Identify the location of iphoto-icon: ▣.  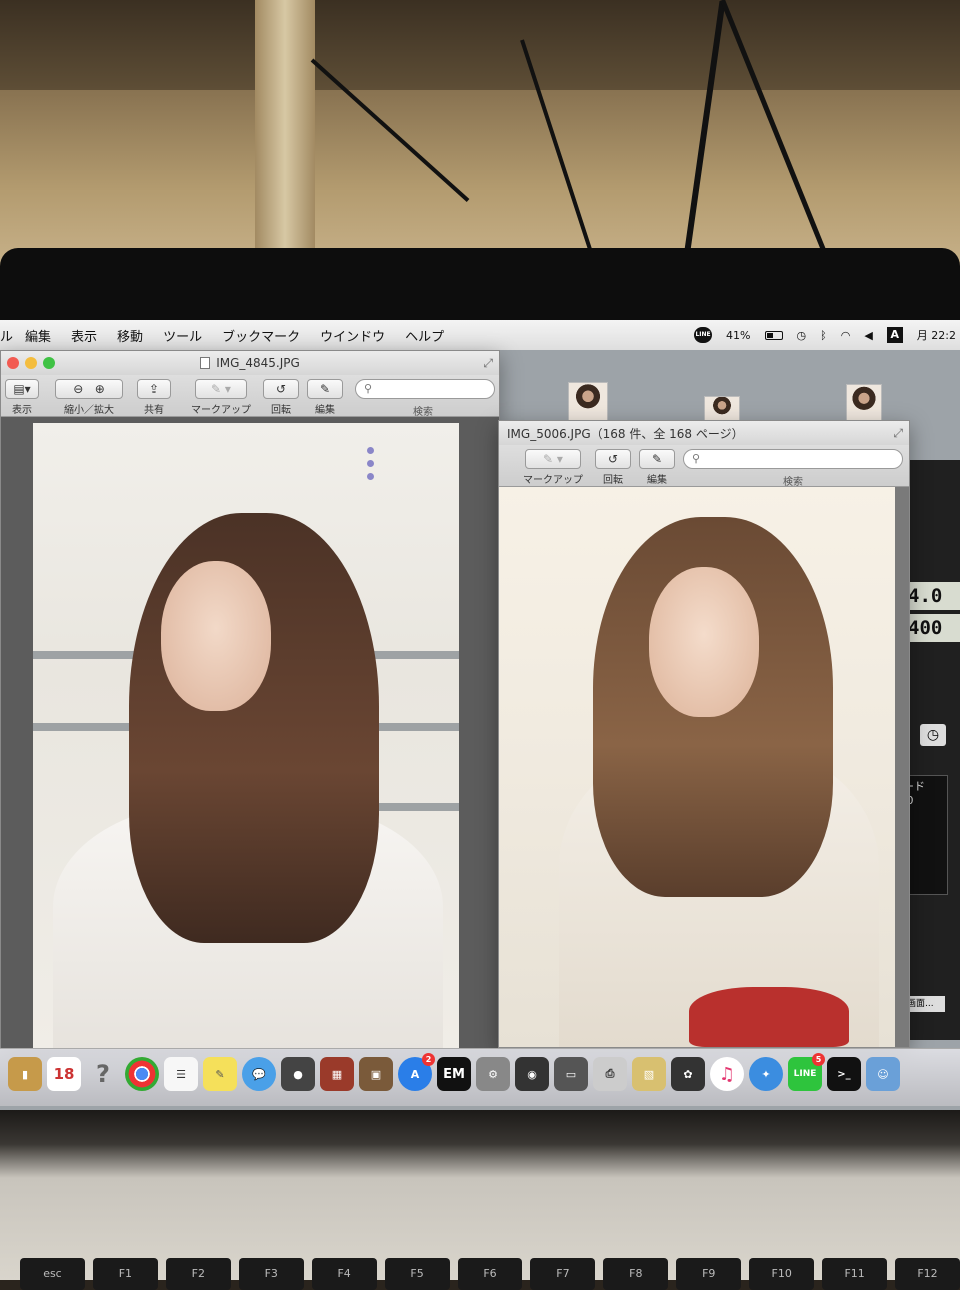
(376, 1074).